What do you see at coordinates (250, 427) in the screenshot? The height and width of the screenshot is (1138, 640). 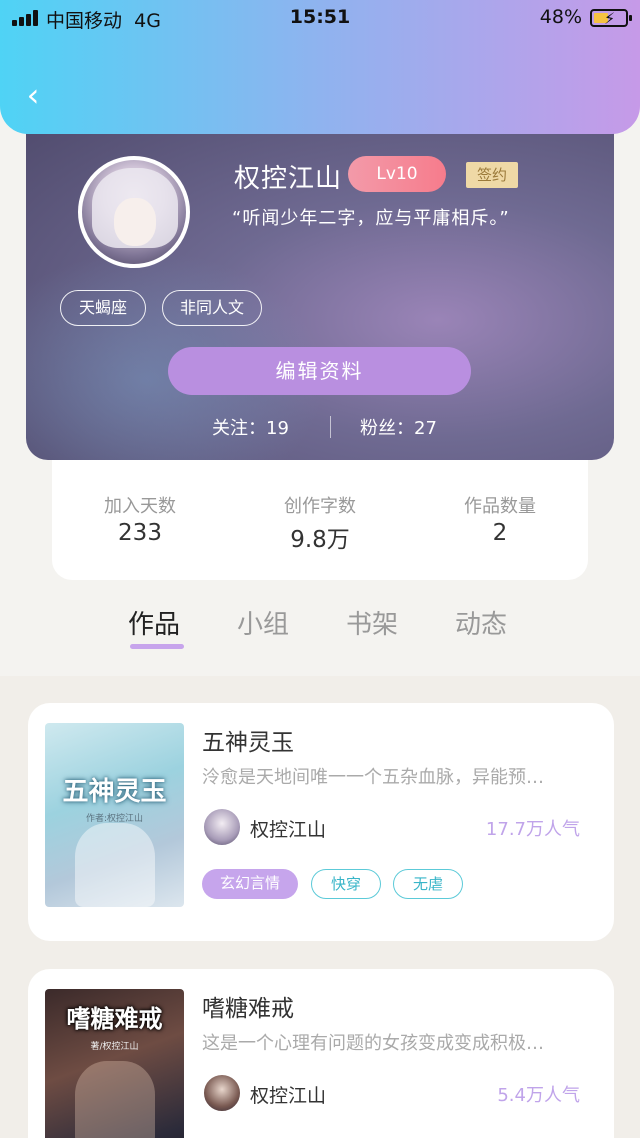 I see `following-count: 关注：19` at bounding box center [250, 427].